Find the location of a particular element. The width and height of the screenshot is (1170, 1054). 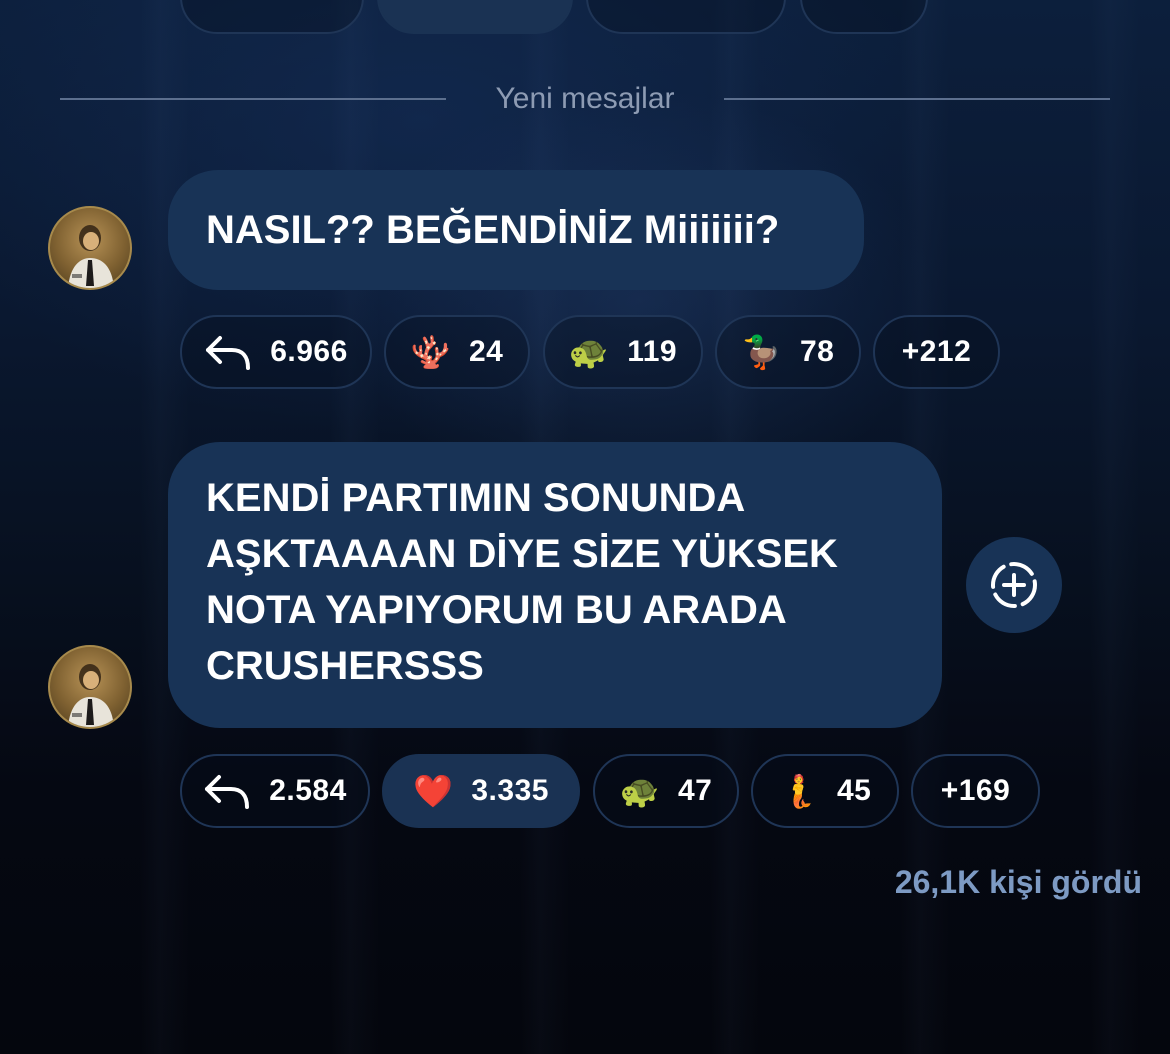

more-reactions-pill: +169 is located at coordinates (975, 791).